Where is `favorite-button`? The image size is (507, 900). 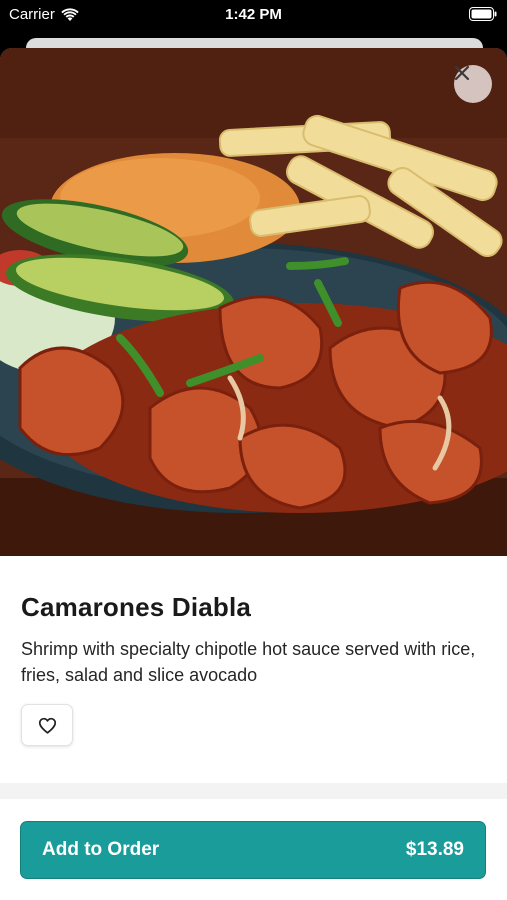
favorite-button is located at coordinates (47, 725).